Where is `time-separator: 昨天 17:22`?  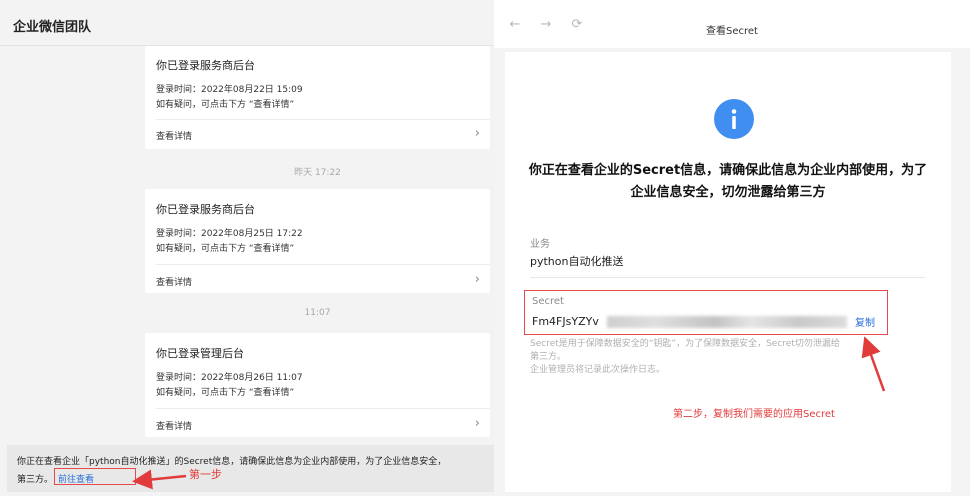 time-separator: 昨天 17:22 is located at coordinates (317, 173).